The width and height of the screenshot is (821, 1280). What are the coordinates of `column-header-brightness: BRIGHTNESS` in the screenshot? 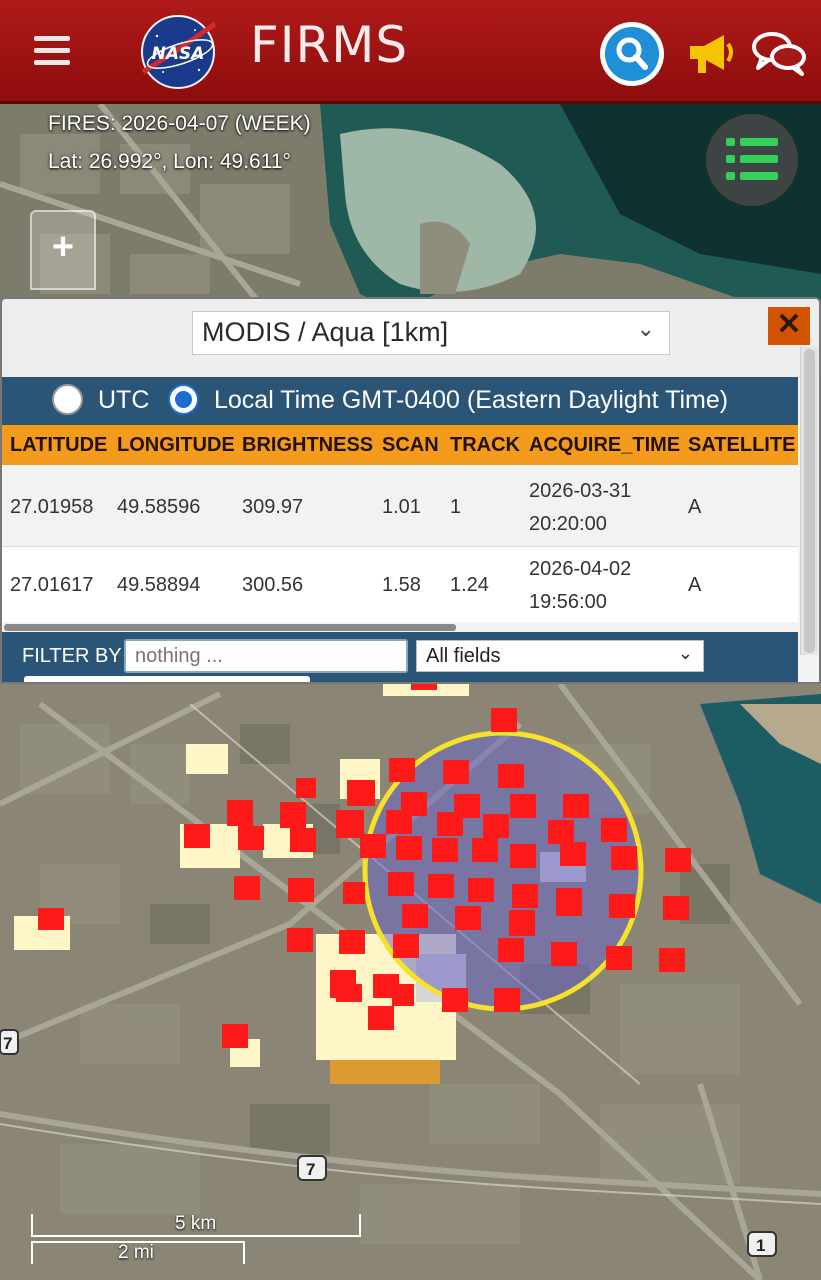 It's located at (307, 445).